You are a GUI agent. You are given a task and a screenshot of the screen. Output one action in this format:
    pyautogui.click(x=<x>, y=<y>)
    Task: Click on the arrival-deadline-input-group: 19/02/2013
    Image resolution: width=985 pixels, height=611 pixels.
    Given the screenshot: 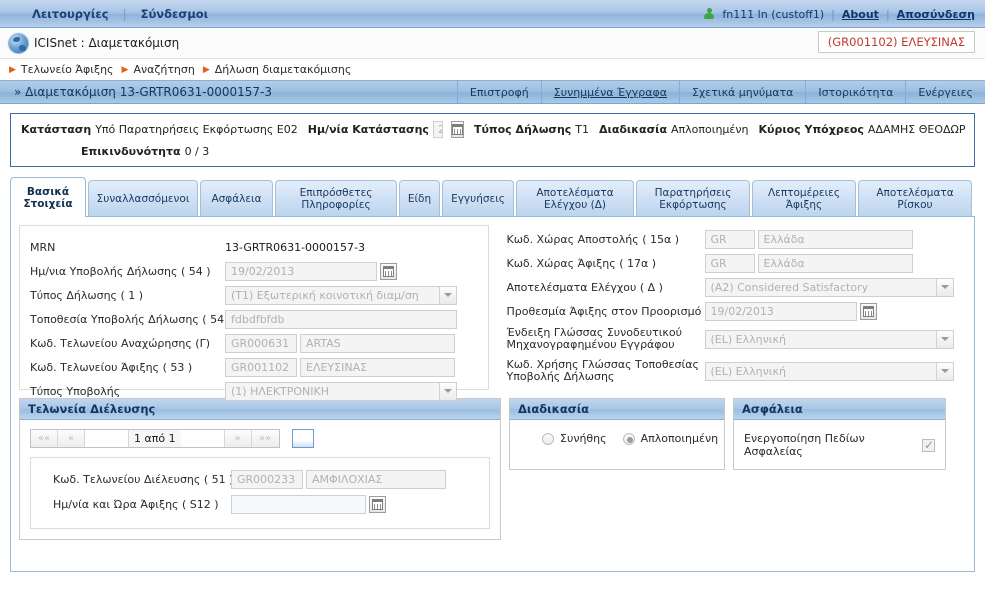 What is the action you would take?
    pyautogui.click(x=790, y=311)
    